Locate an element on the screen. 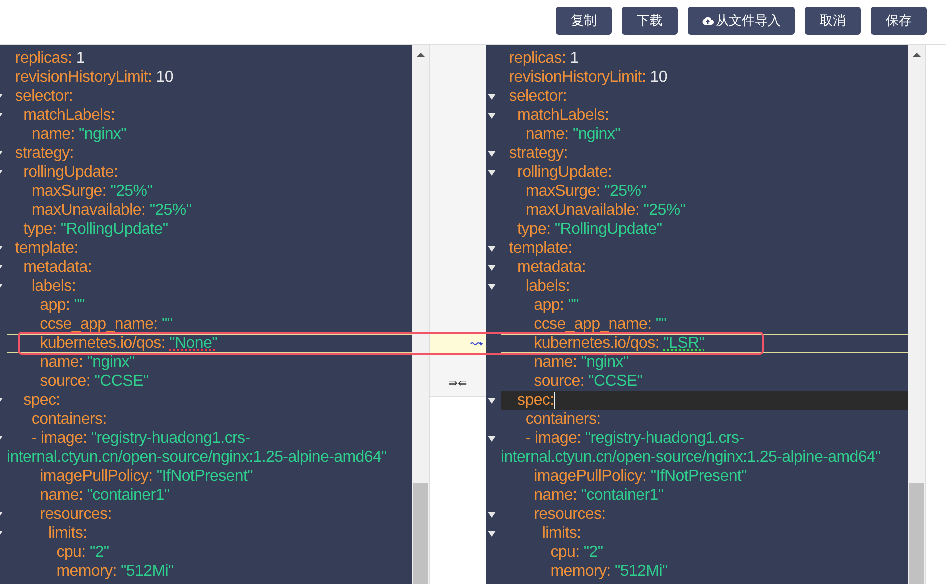 The width and height of the screenshot is (946, 585). merge-all-button: ⇛⇚ is located at coordinates (458, 384).